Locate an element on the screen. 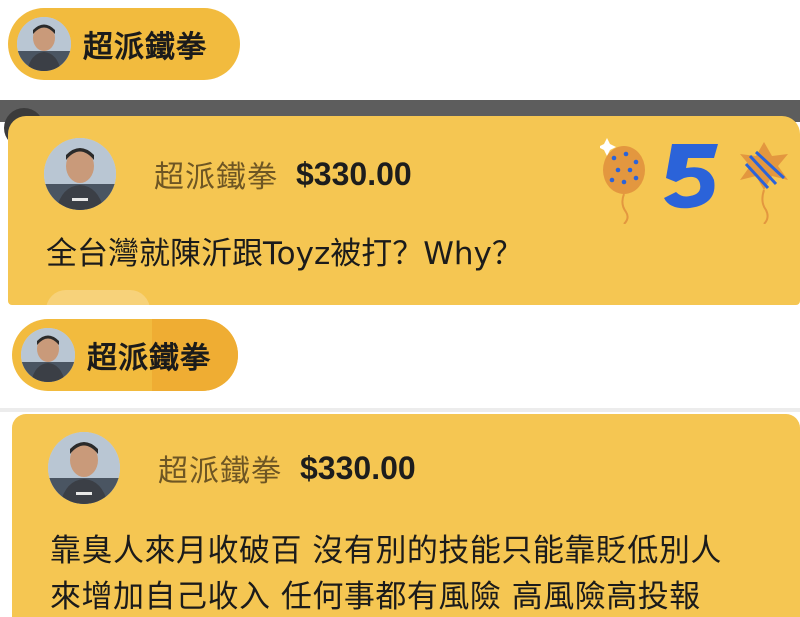 The image size is (800, 617). reaction-chip is located at coordinates (98, 297).